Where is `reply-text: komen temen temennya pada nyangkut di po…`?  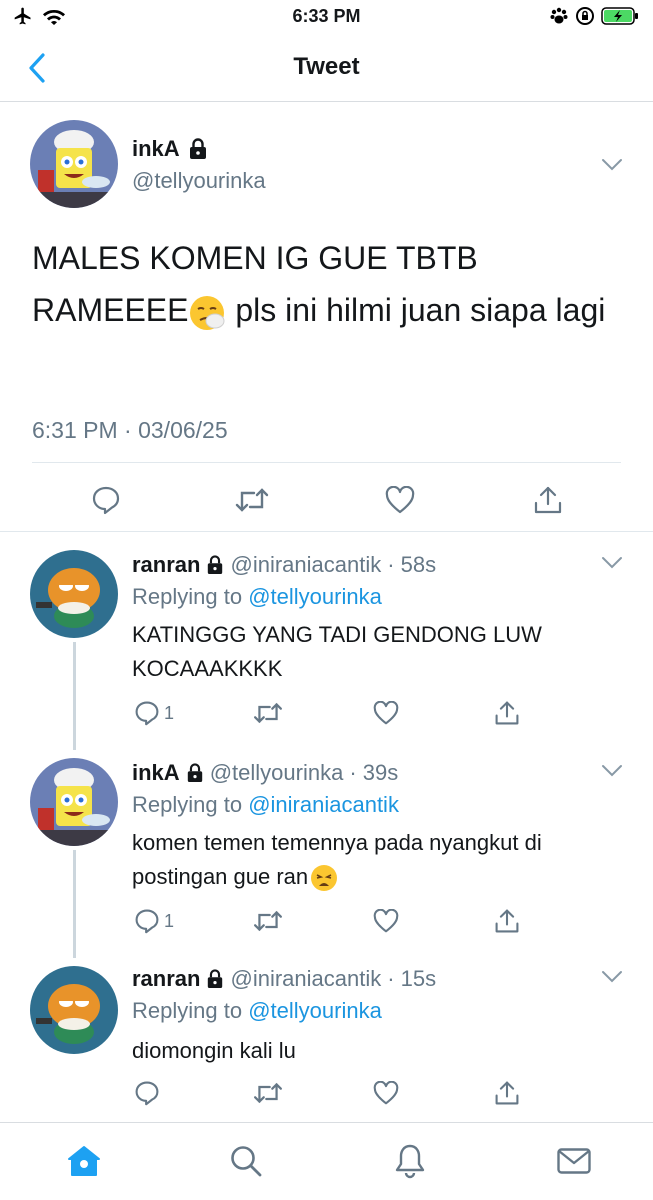 reply-text: komen temen temennya pada nyangkut di po… is located at coordinates (377, 860).